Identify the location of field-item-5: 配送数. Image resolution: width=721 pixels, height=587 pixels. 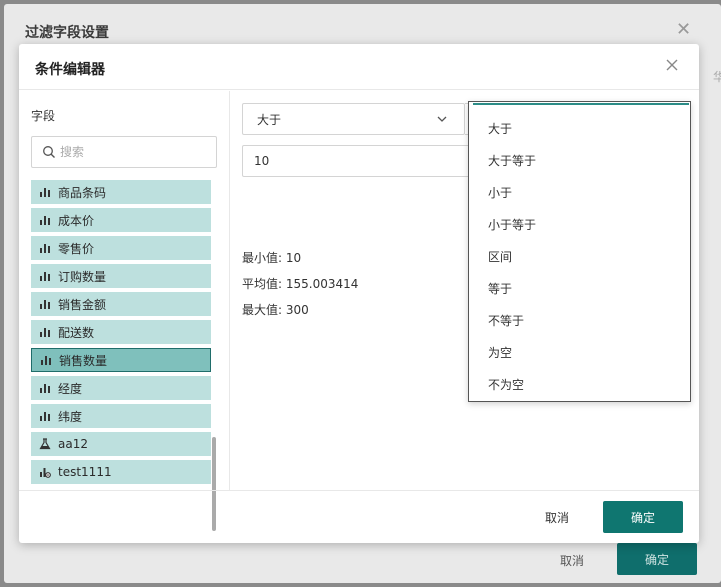
(121, 332).